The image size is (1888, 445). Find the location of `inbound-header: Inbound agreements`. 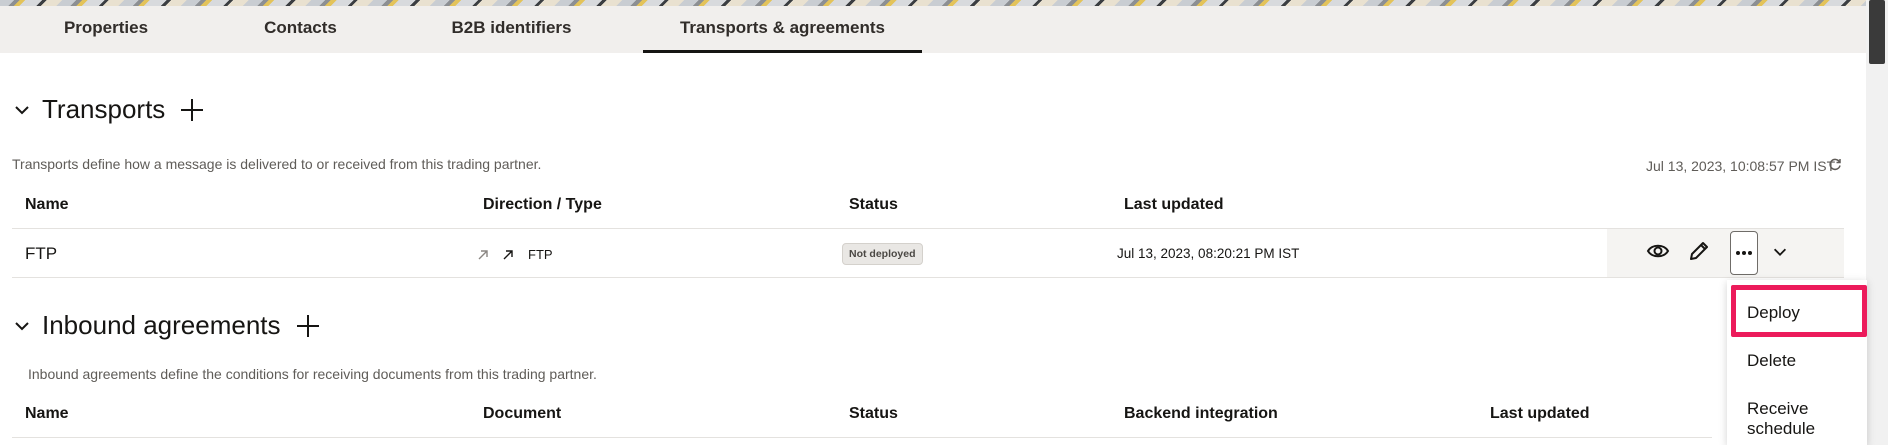

inbound-header: Inbound agreements is located at coordinates (166, 325).